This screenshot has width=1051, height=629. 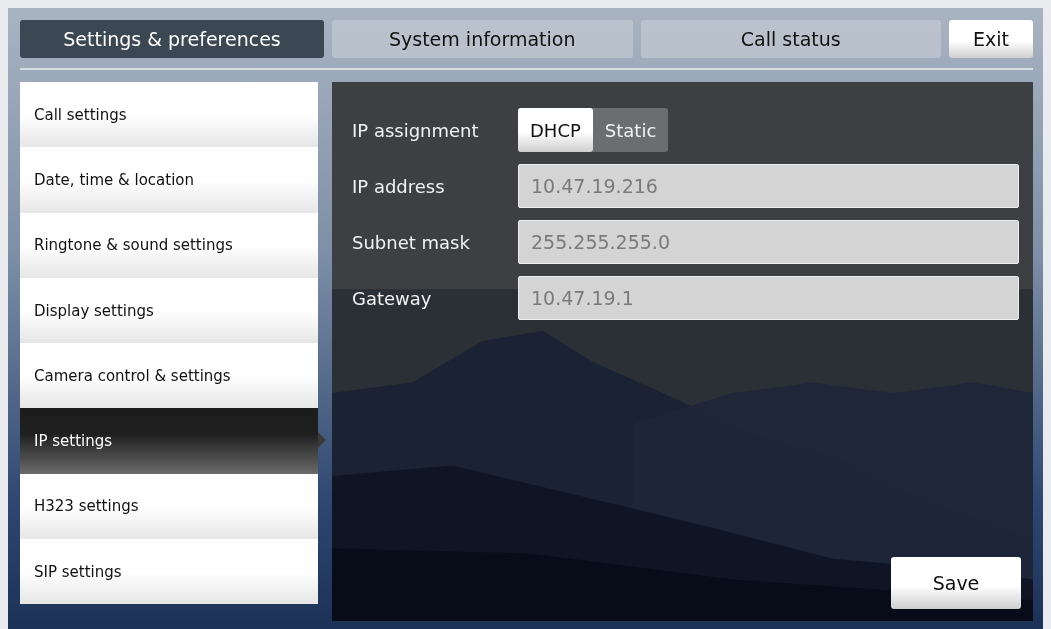 I want to click on field-label: IP assignment, so click(x=416, y=130).